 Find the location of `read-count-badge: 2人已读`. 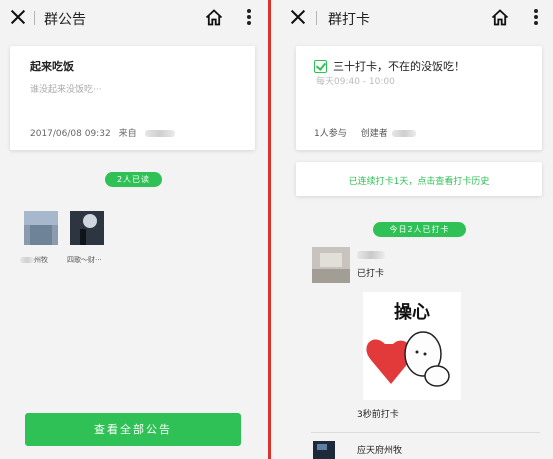

read-count-badge: 2人已读 is located at coordinates (133, 179).